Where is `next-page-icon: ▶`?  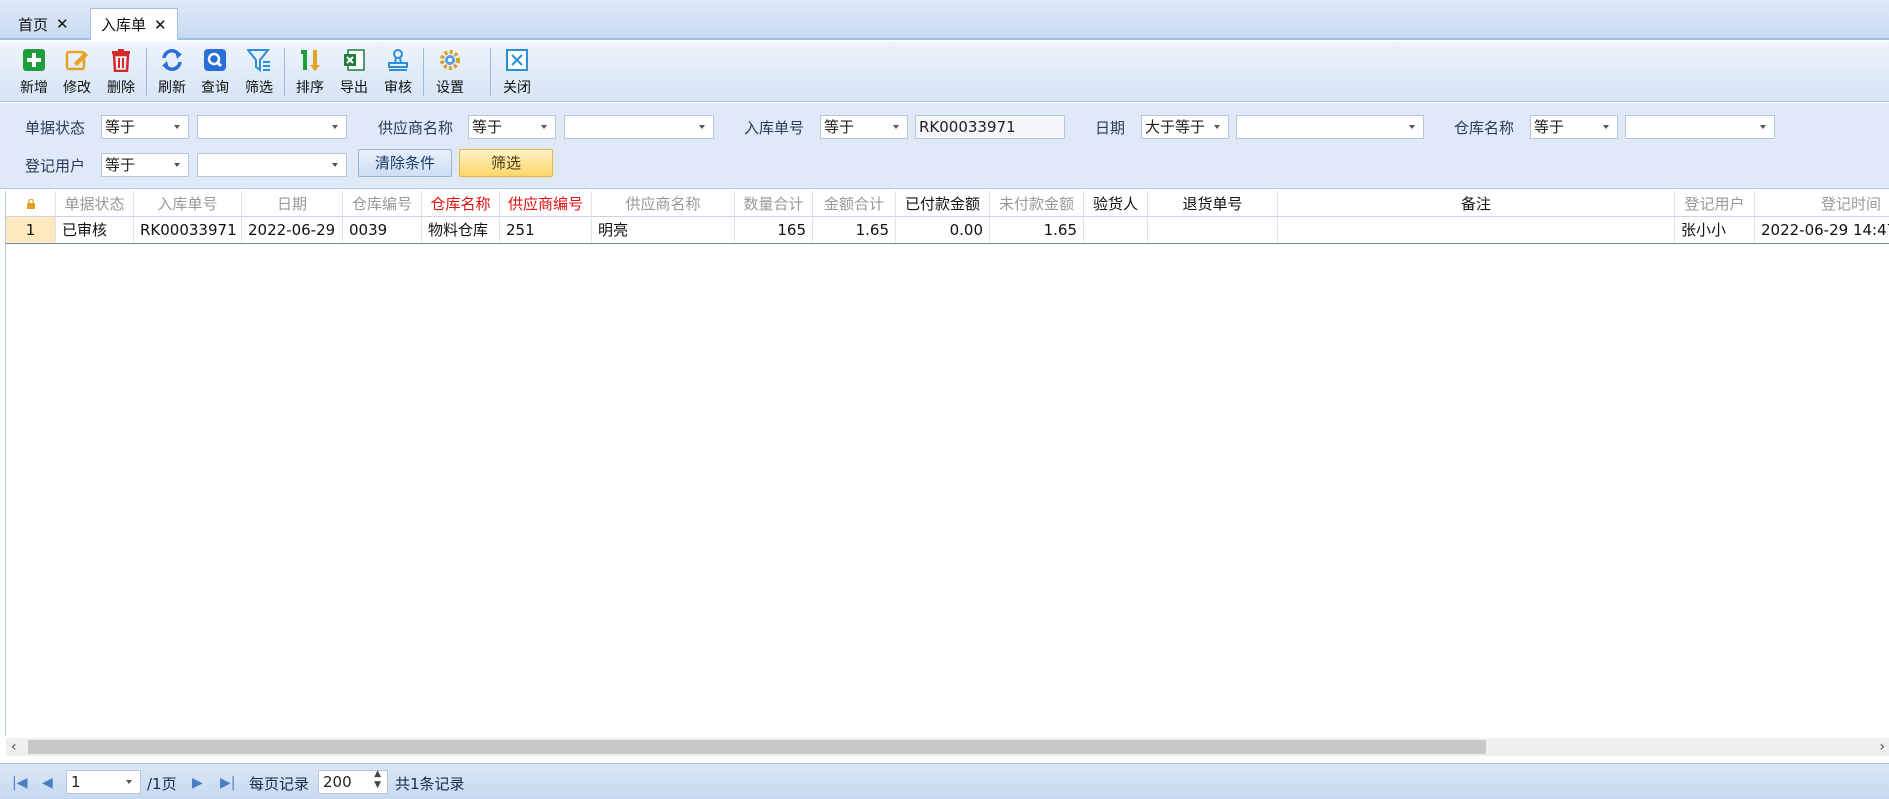
next-page-icon: ▶ is located at coordinates (197, 783).